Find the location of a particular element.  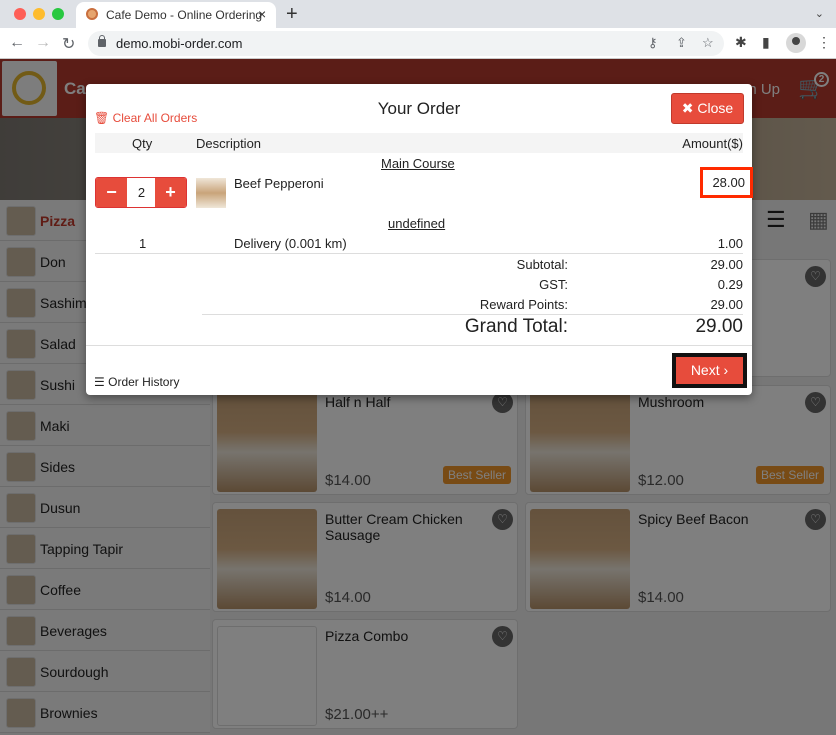

delivery-amount: 1.00 is located at coordinates (730, 243).